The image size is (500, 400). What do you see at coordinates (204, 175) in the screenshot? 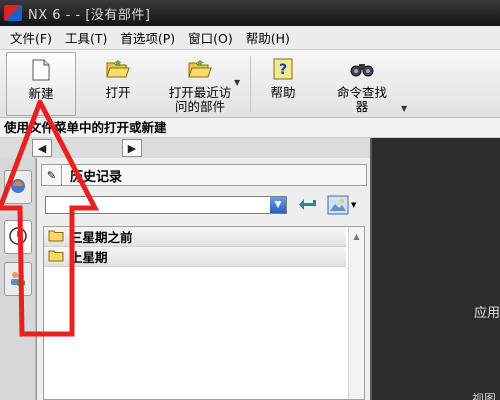
I see `history-header: ✎ 历史记录` at bounding box center [204, 175].